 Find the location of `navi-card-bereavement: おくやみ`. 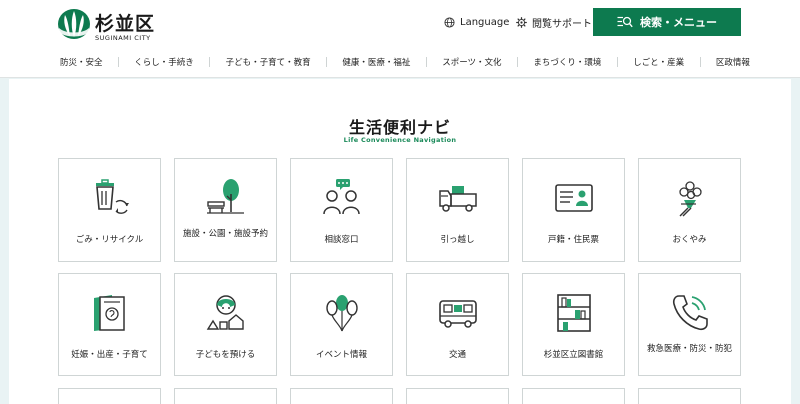

navi-card-bereavement: おくやみ is located at coordinates (689, 210).